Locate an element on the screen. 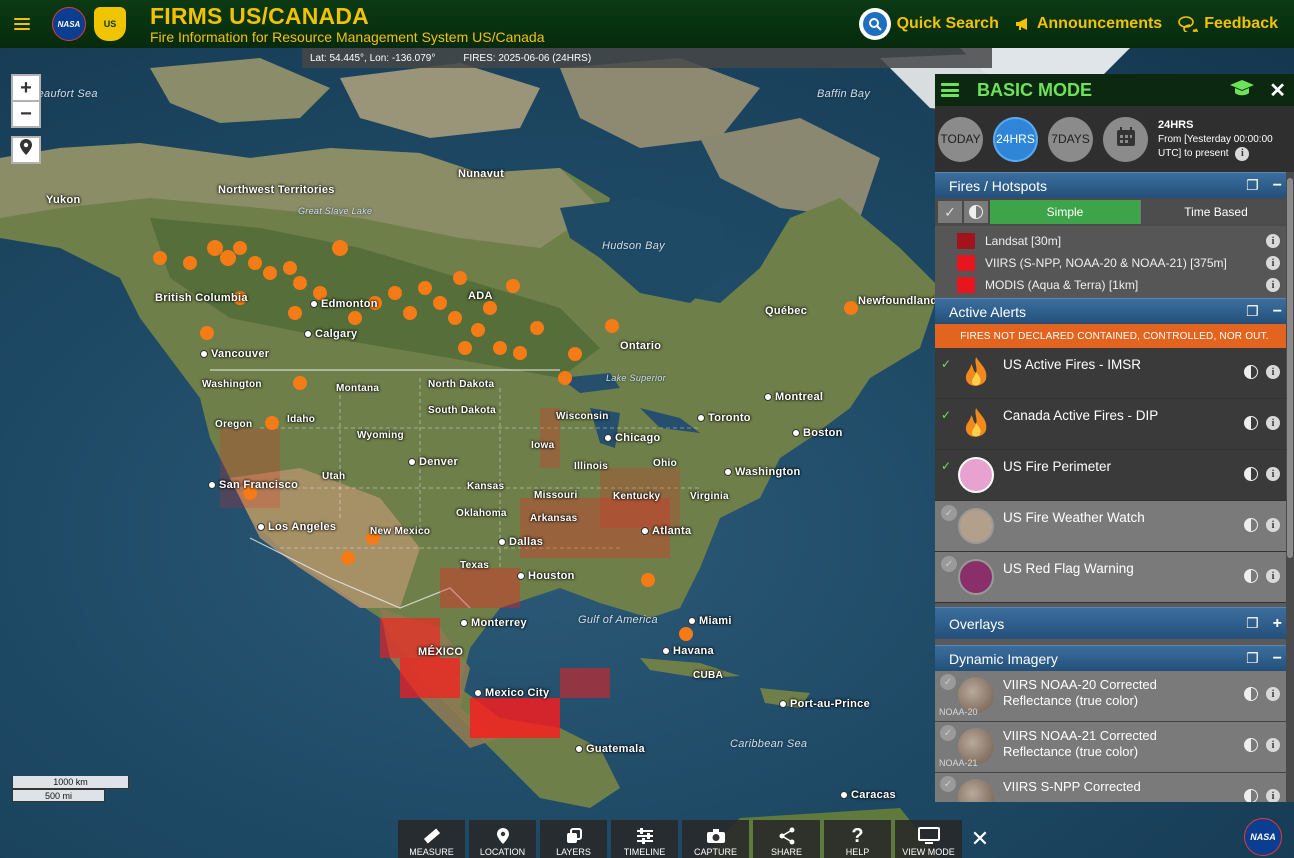  time-today-button: TODAY is located at coordinates (960, 139).